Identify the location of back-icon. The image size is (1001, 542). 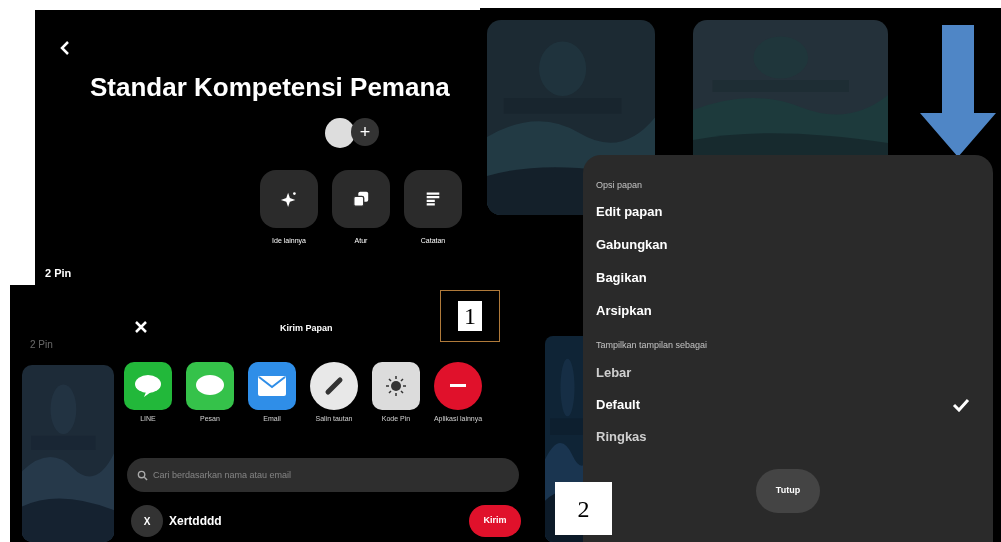
(65, 48).